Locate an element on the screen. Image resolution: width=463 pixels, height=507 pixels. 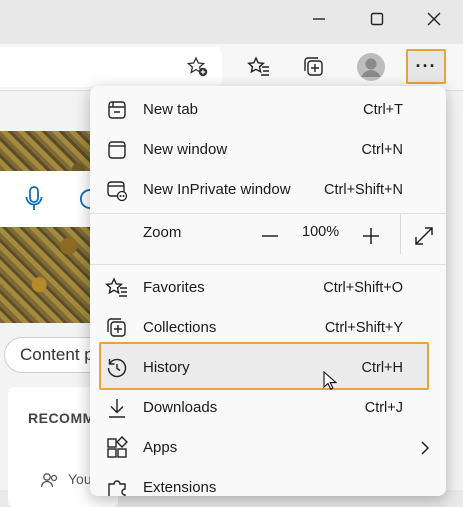
minimize-button is located at coordinates (319, 19).